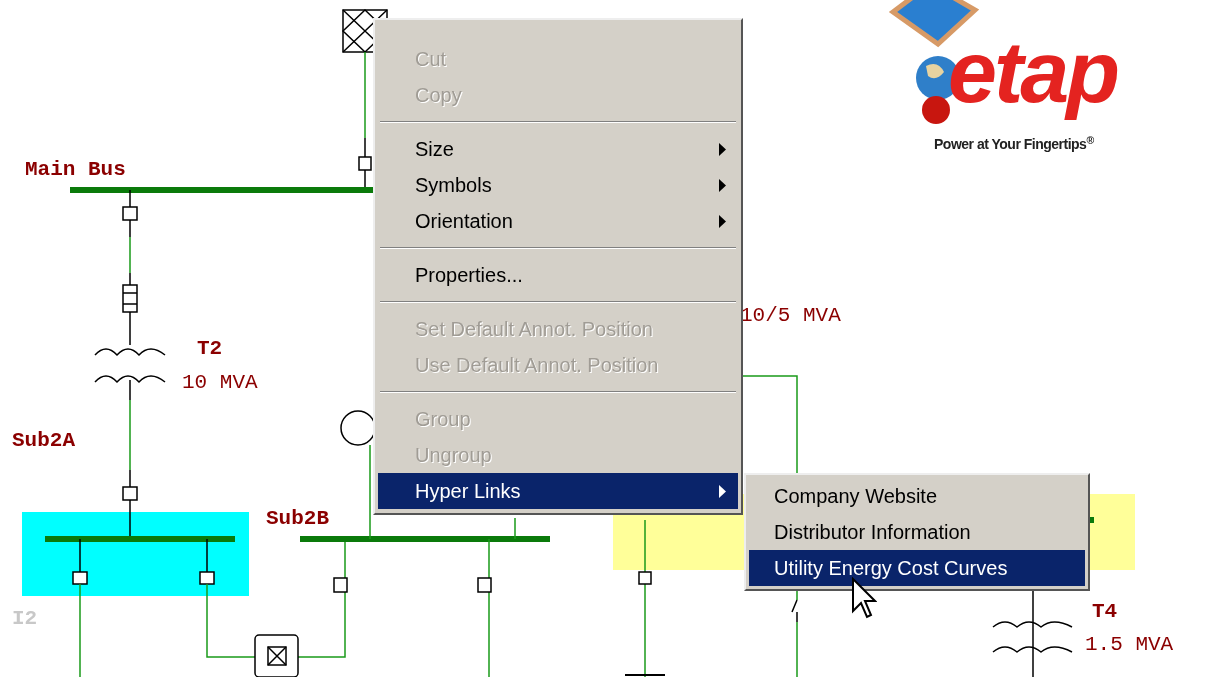  Describe the element at coordinates (917, 496) in the screenshot. I see `menu-item: Company Website` at that location.